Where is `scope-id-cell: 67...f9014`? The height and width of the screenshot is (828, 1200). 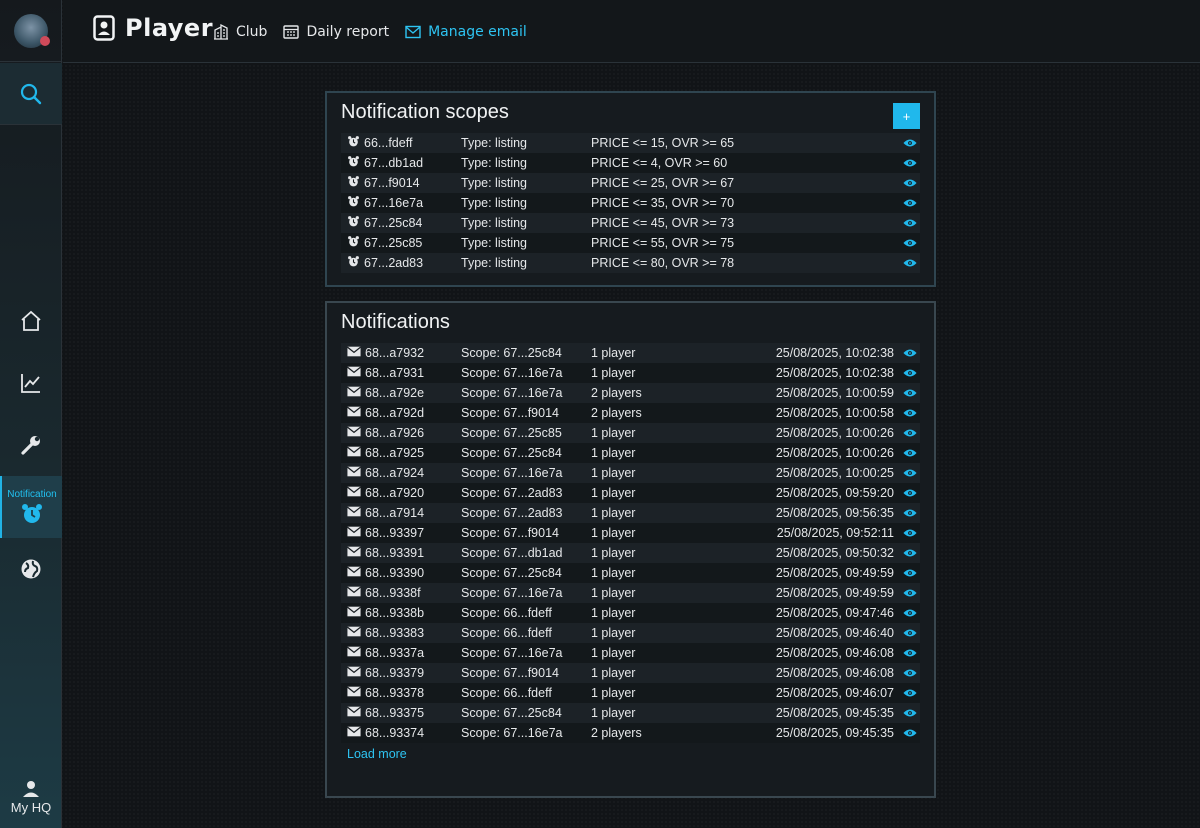
scope-id-cell: 67...f9014 is located at coordinates (401, 183).